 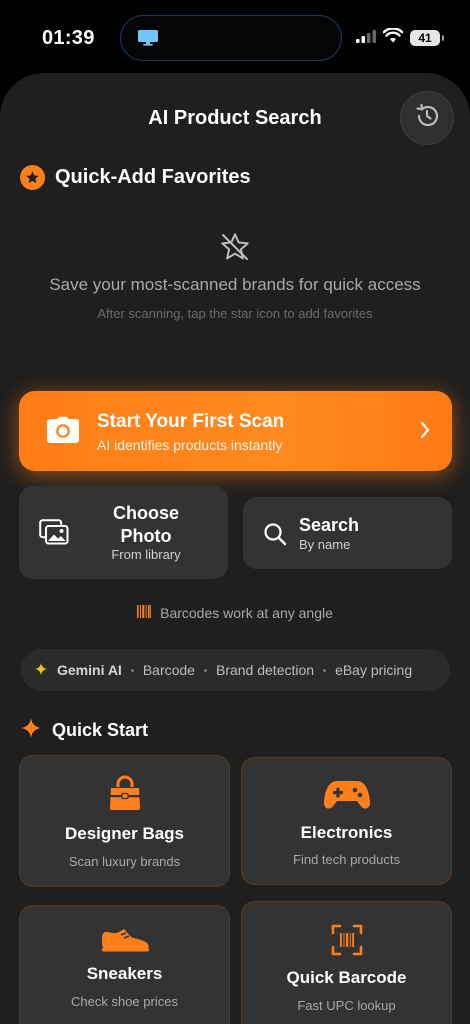 I want to click on favorites-header: Quick-Add Favorites, so click(x=135, y=177).